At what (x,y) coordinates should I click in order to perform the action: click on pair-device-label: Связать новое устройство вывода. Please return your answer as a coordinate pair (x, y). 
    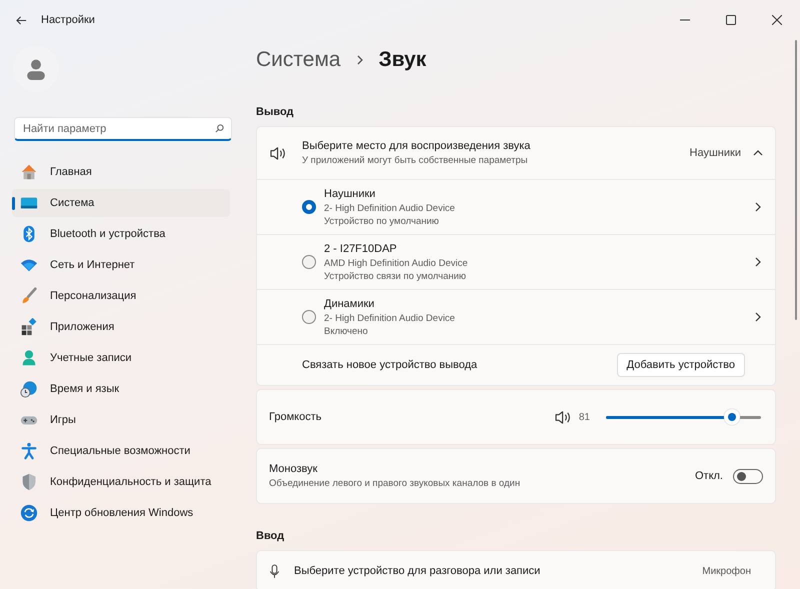
    Looking at the image, I should click on (390, 365).